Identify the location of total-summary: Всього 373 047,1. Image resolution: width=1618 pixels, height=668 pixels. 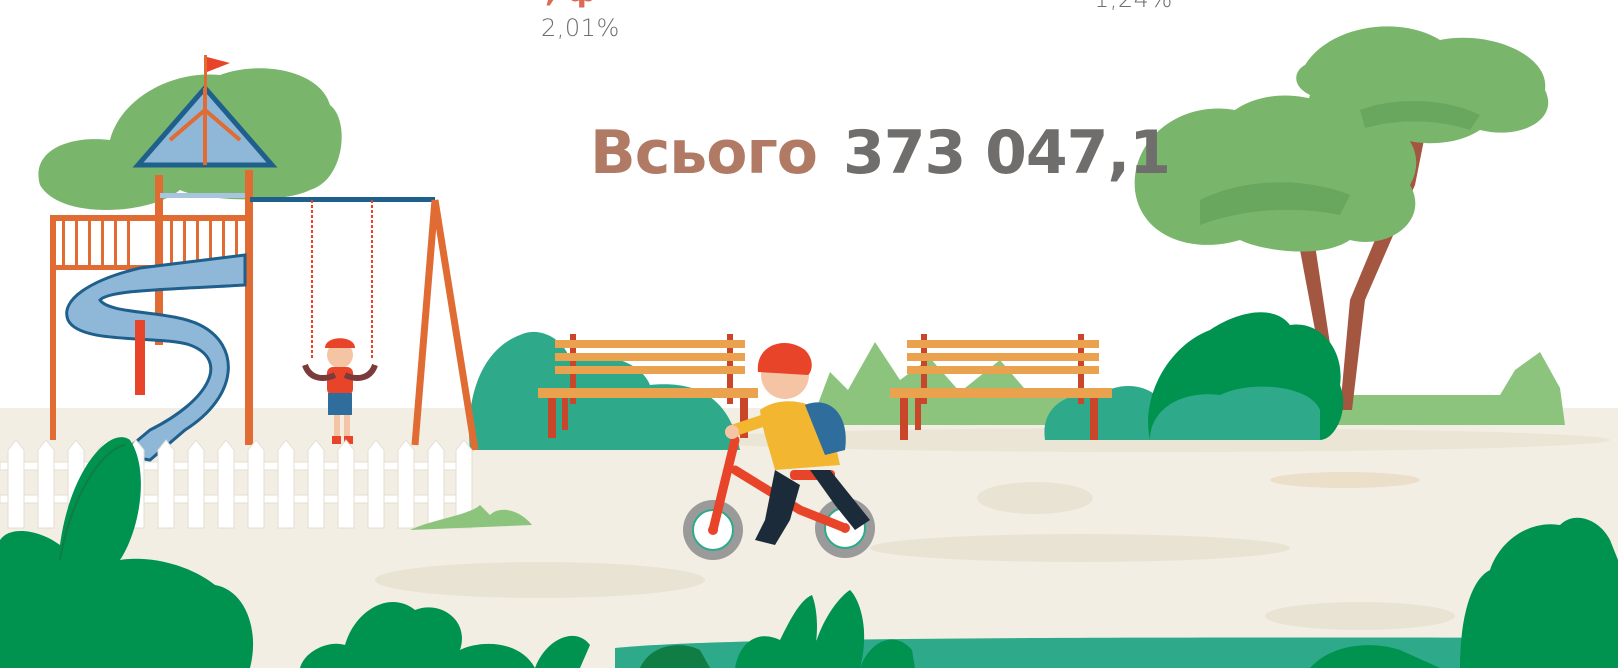
(880, 153).